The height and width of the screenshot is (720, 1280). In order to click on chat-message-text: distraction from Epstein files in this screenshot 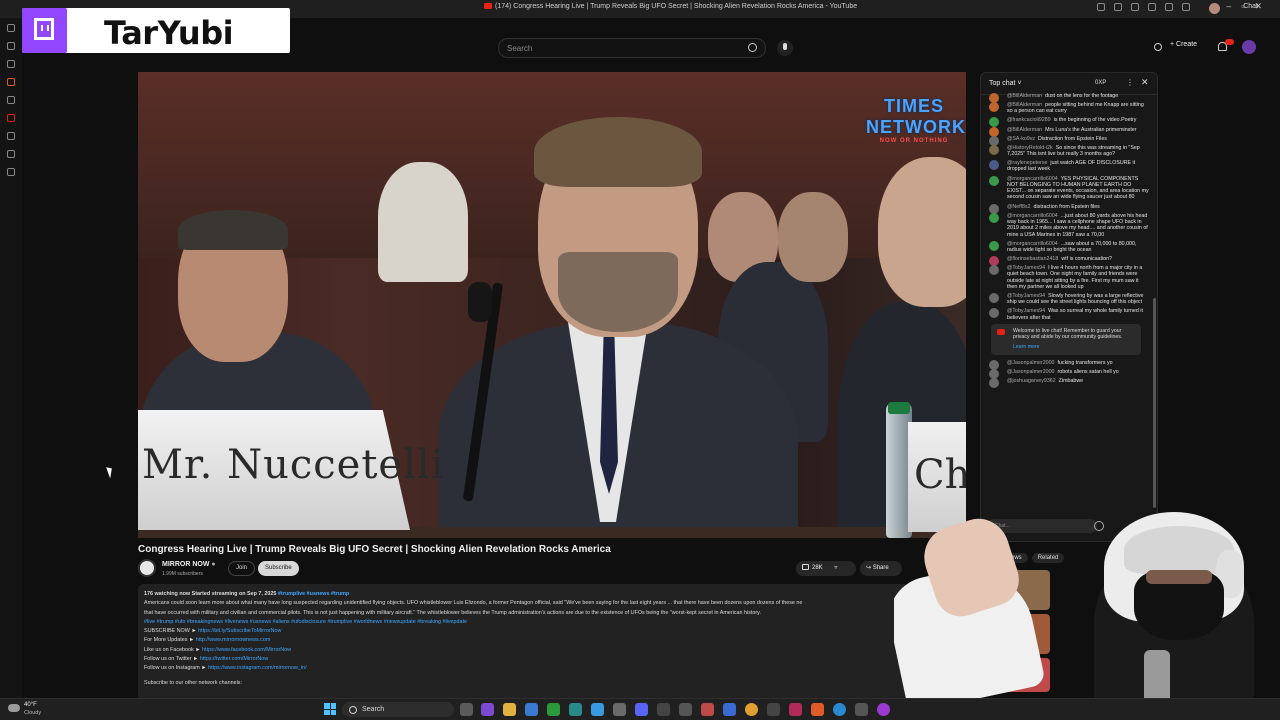, I will do `click(1066, 206)`.